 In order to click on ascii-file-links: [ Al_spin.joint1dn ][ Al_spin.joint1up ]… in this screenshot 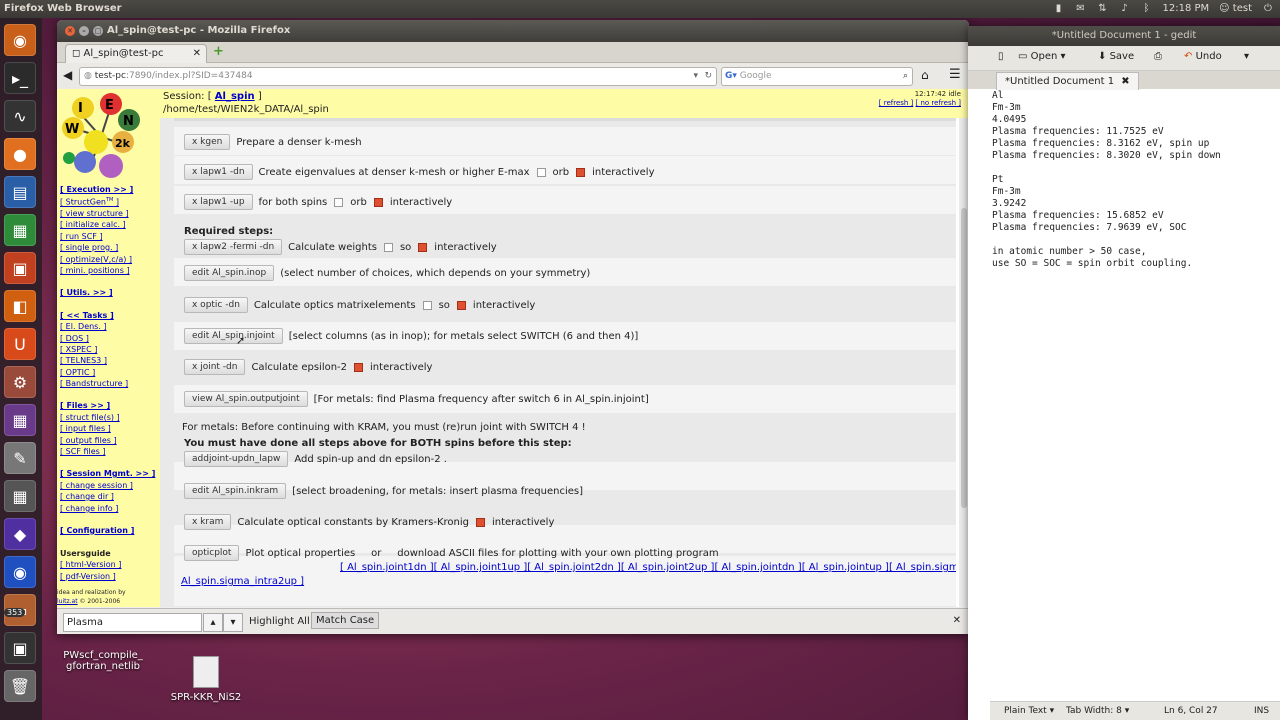, I will do `click(648, 567)`.